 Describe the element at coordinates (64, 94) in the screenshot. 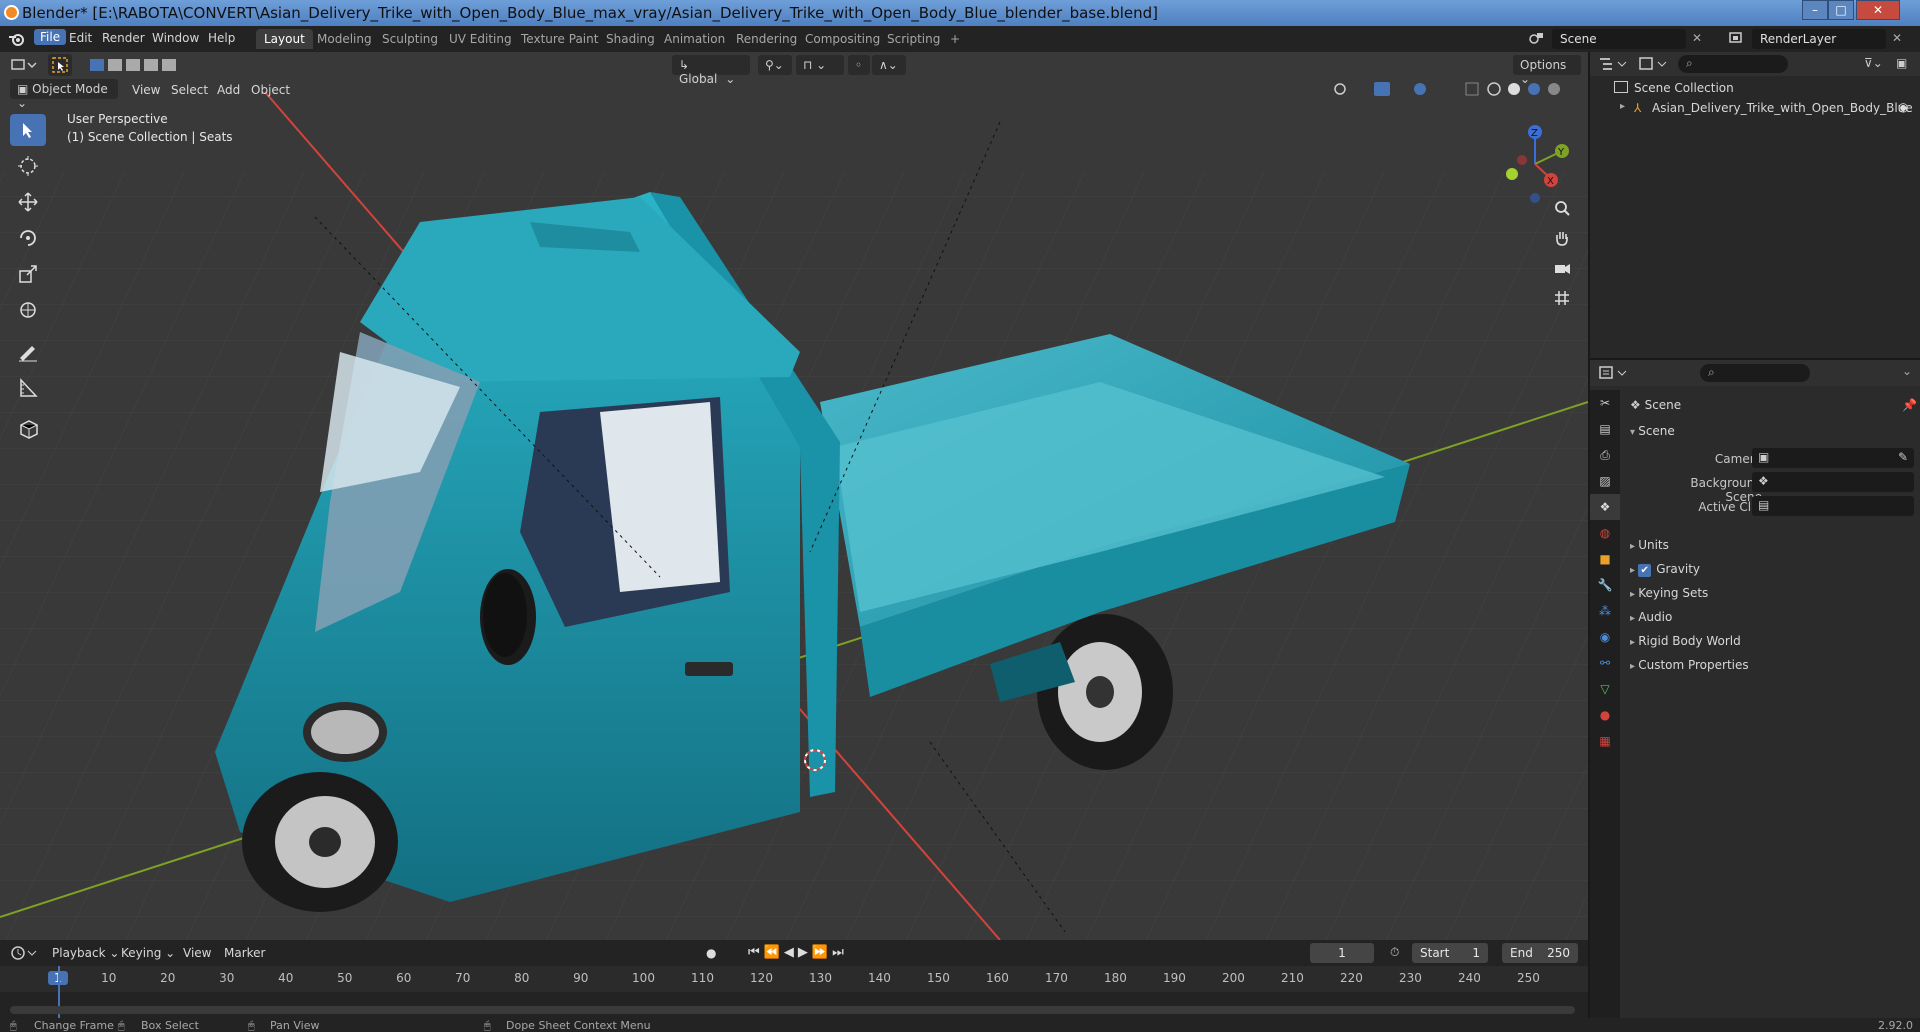

I see `object-mode-dropdown: ▣ Object Mode ⌄` at that location.